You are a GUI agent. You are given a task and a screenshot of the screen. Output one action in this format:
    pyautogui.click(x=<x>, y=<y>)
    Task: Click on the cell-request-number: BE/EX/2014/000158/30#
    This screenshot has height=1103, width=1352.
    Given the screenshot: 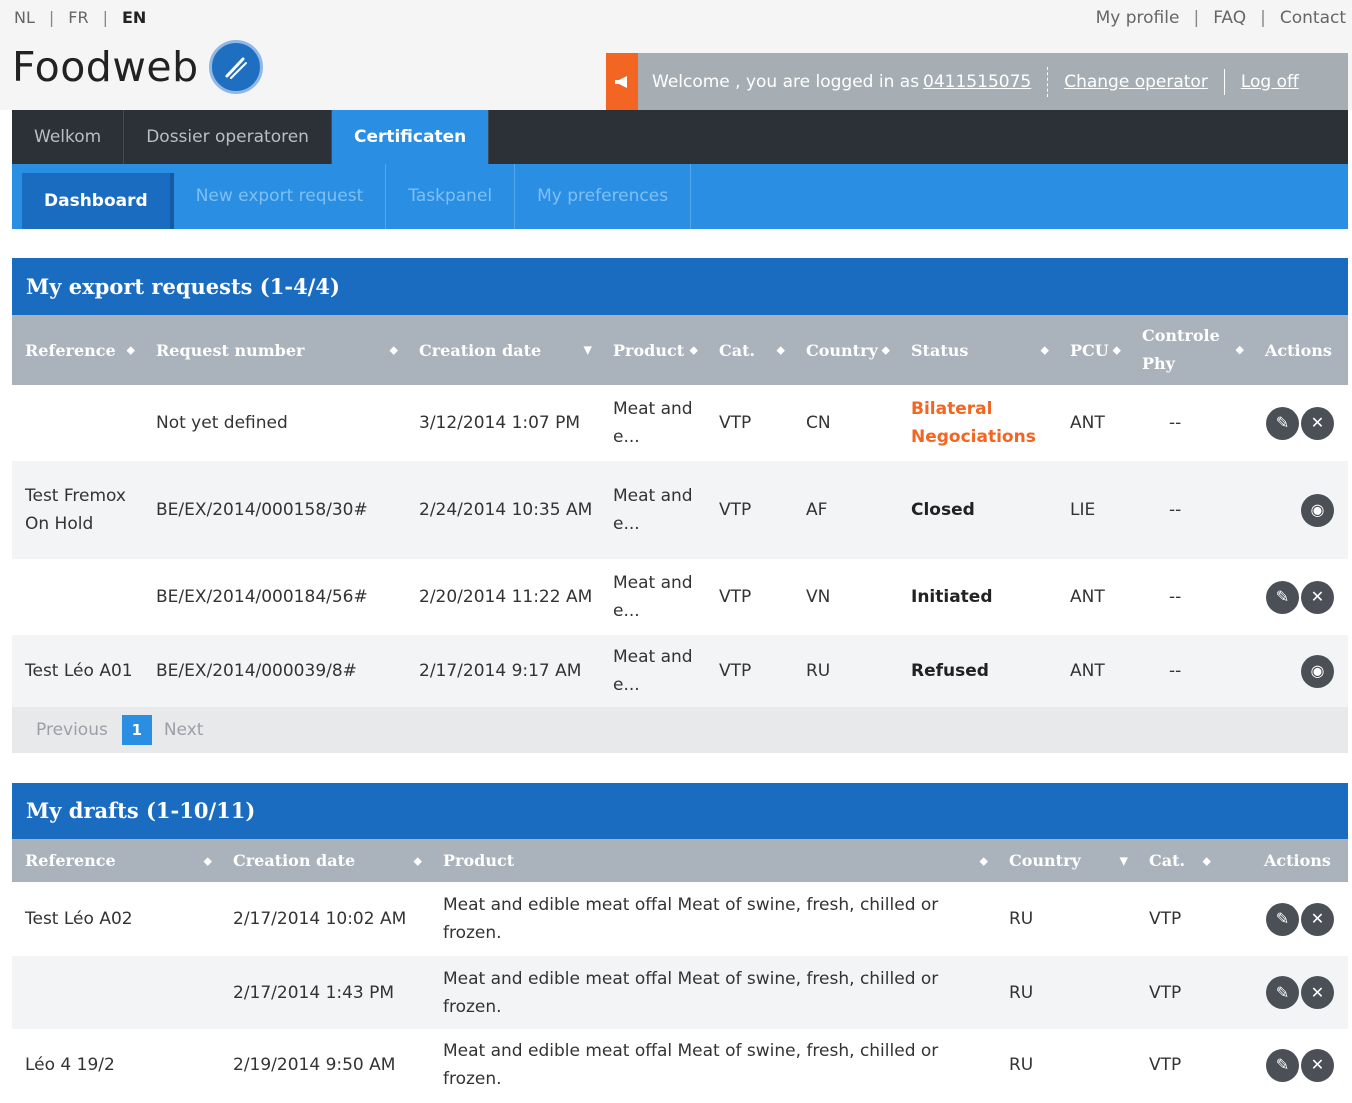 What is the action you would take?
    pyautogui.click(x=274, y=510)
    